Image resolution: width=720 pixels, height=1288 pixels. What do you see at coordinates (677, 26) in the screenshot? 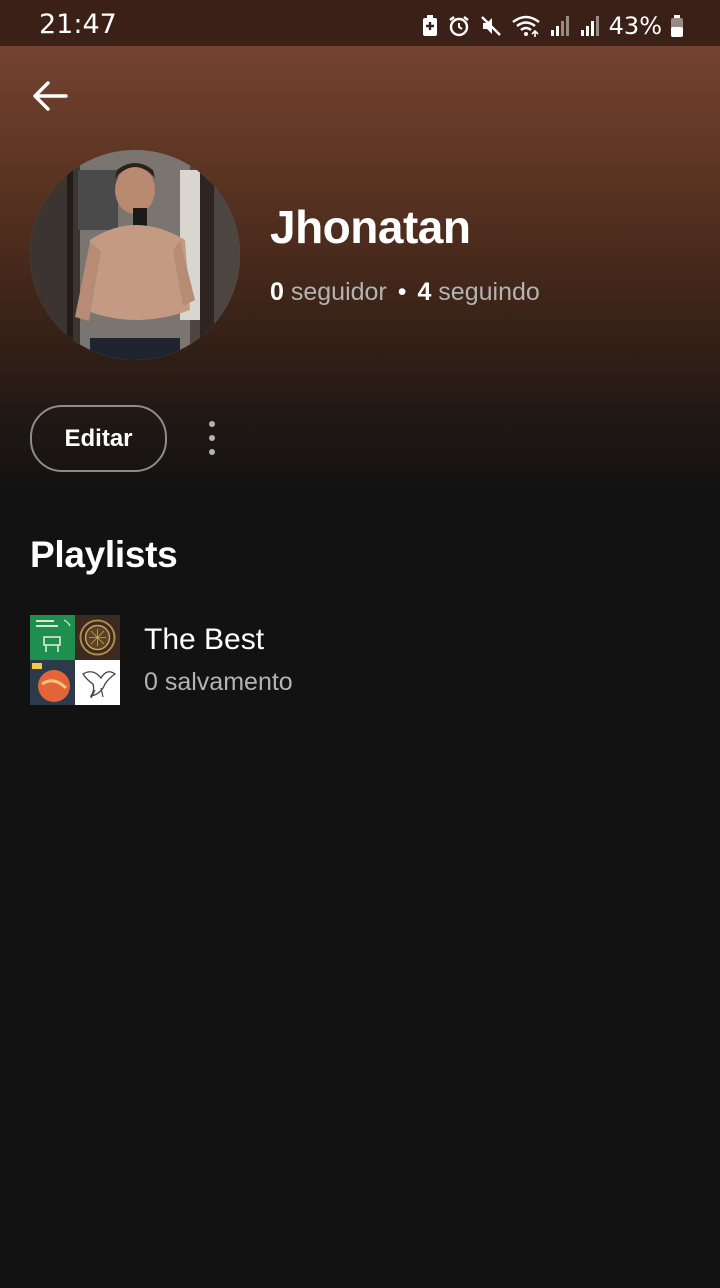
I see `battery-icon` at bounding box center [677, 26].